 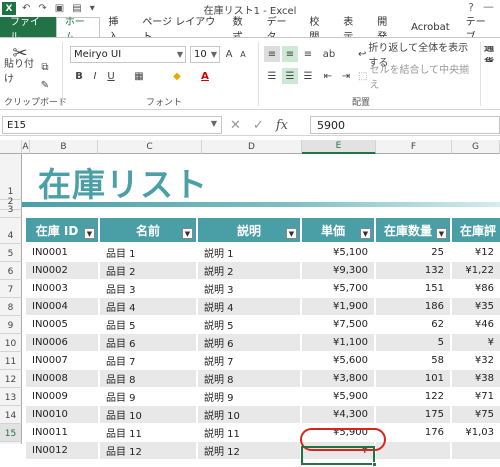 I want to click on cell-stock-value: ¥35, so click(x=476, y=307).